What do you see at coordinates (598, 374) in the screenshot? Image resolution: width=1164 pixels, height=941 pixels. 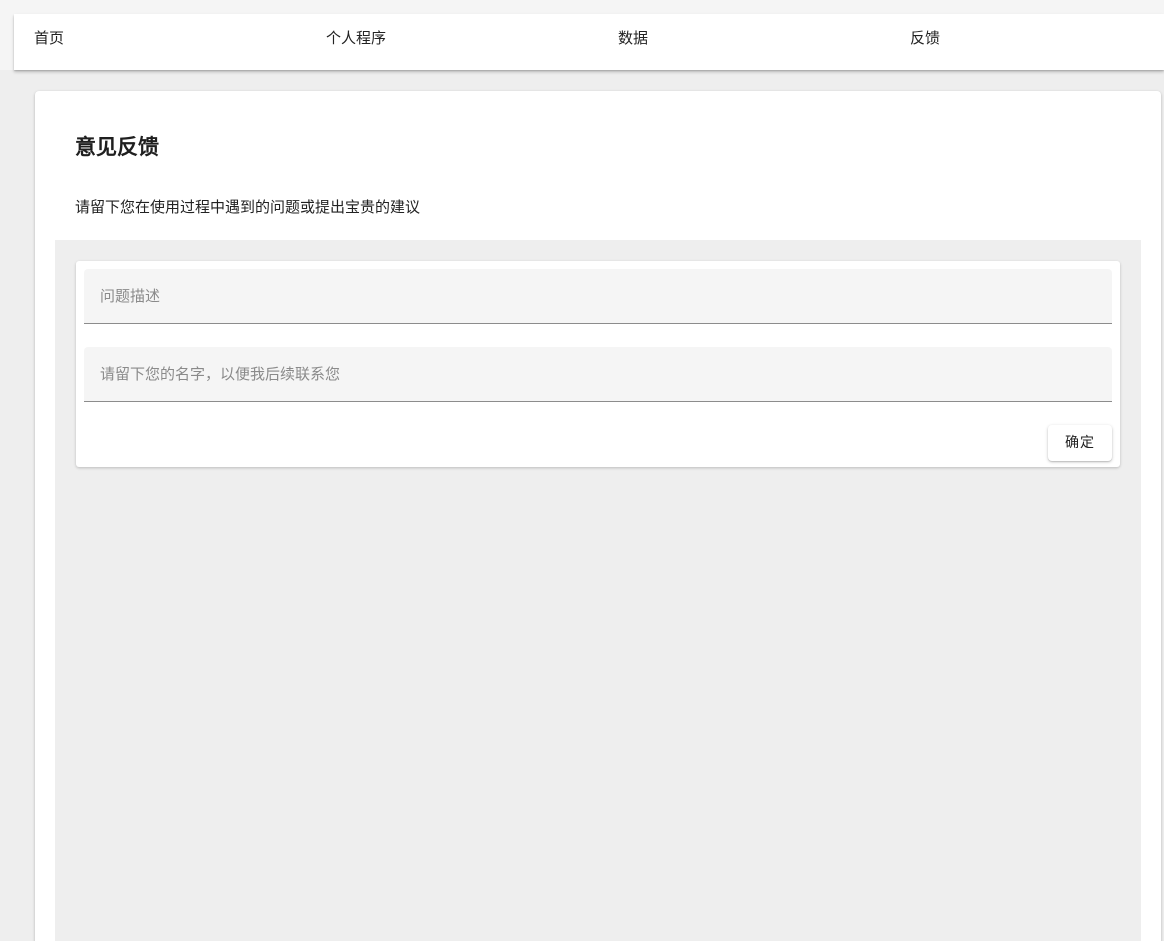 I see `contact-name-field: 请留下您的名字，以便我后续联系您` at bounding box center [598, 374].